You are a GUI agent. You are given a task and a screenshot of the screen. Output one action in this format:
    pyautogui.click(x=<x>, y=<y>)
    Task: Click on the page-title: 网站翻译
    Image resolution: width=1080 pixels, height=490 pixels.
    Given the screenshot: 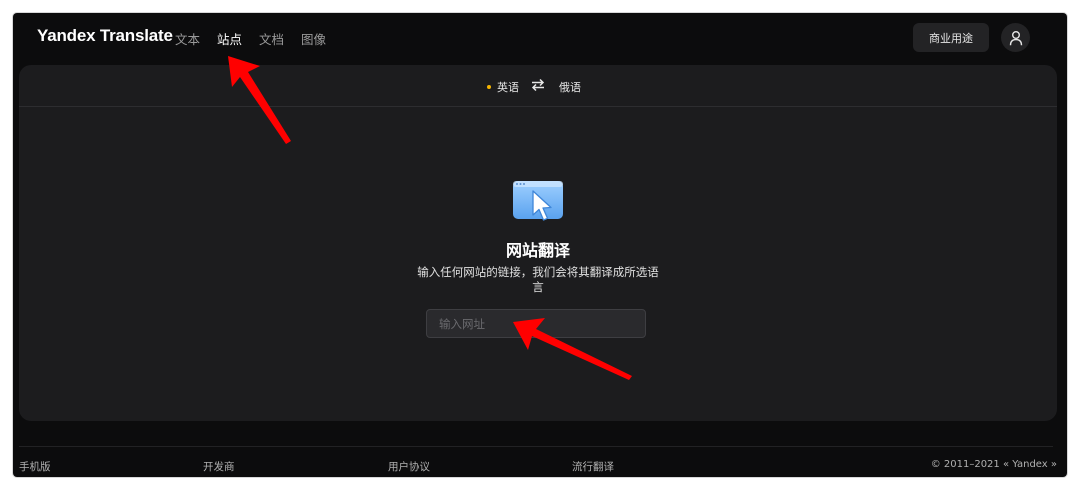 What is the action you would take?
    pyautogui.click(x=537, y=250)
    